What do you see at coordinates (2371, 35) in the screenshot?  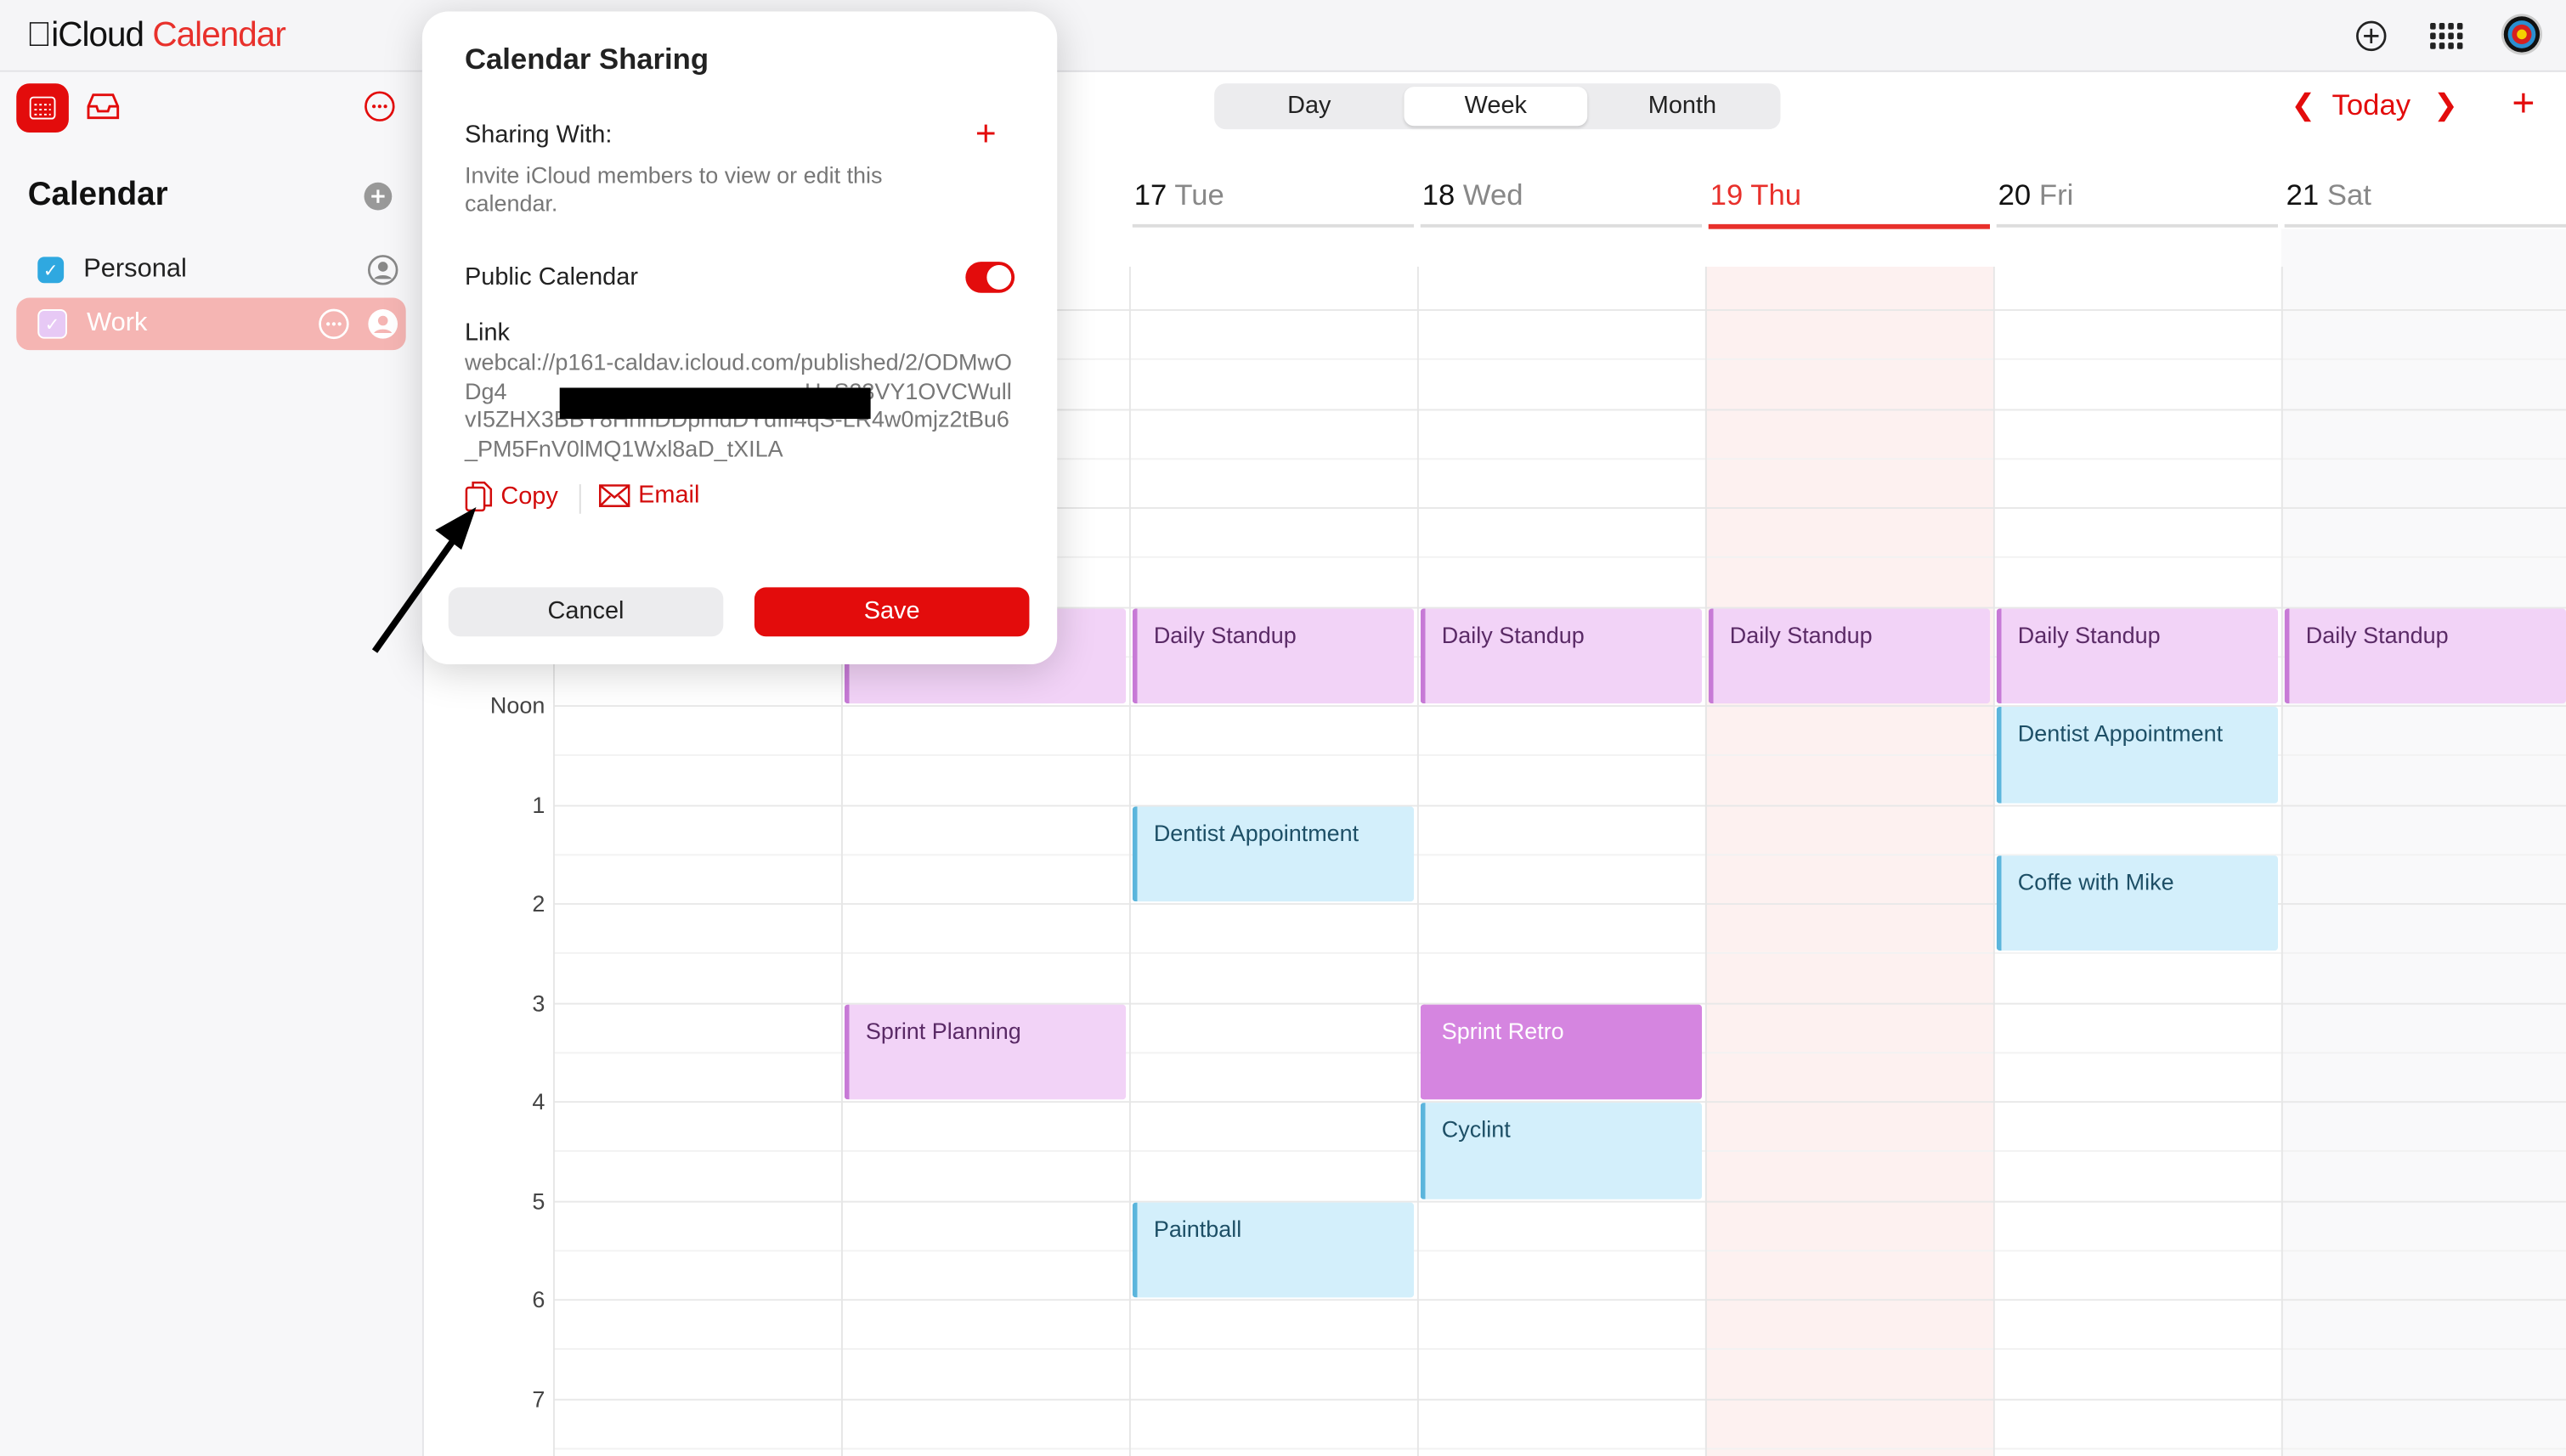 I see `add-circle-icon` at bounding box center [2371, 35].